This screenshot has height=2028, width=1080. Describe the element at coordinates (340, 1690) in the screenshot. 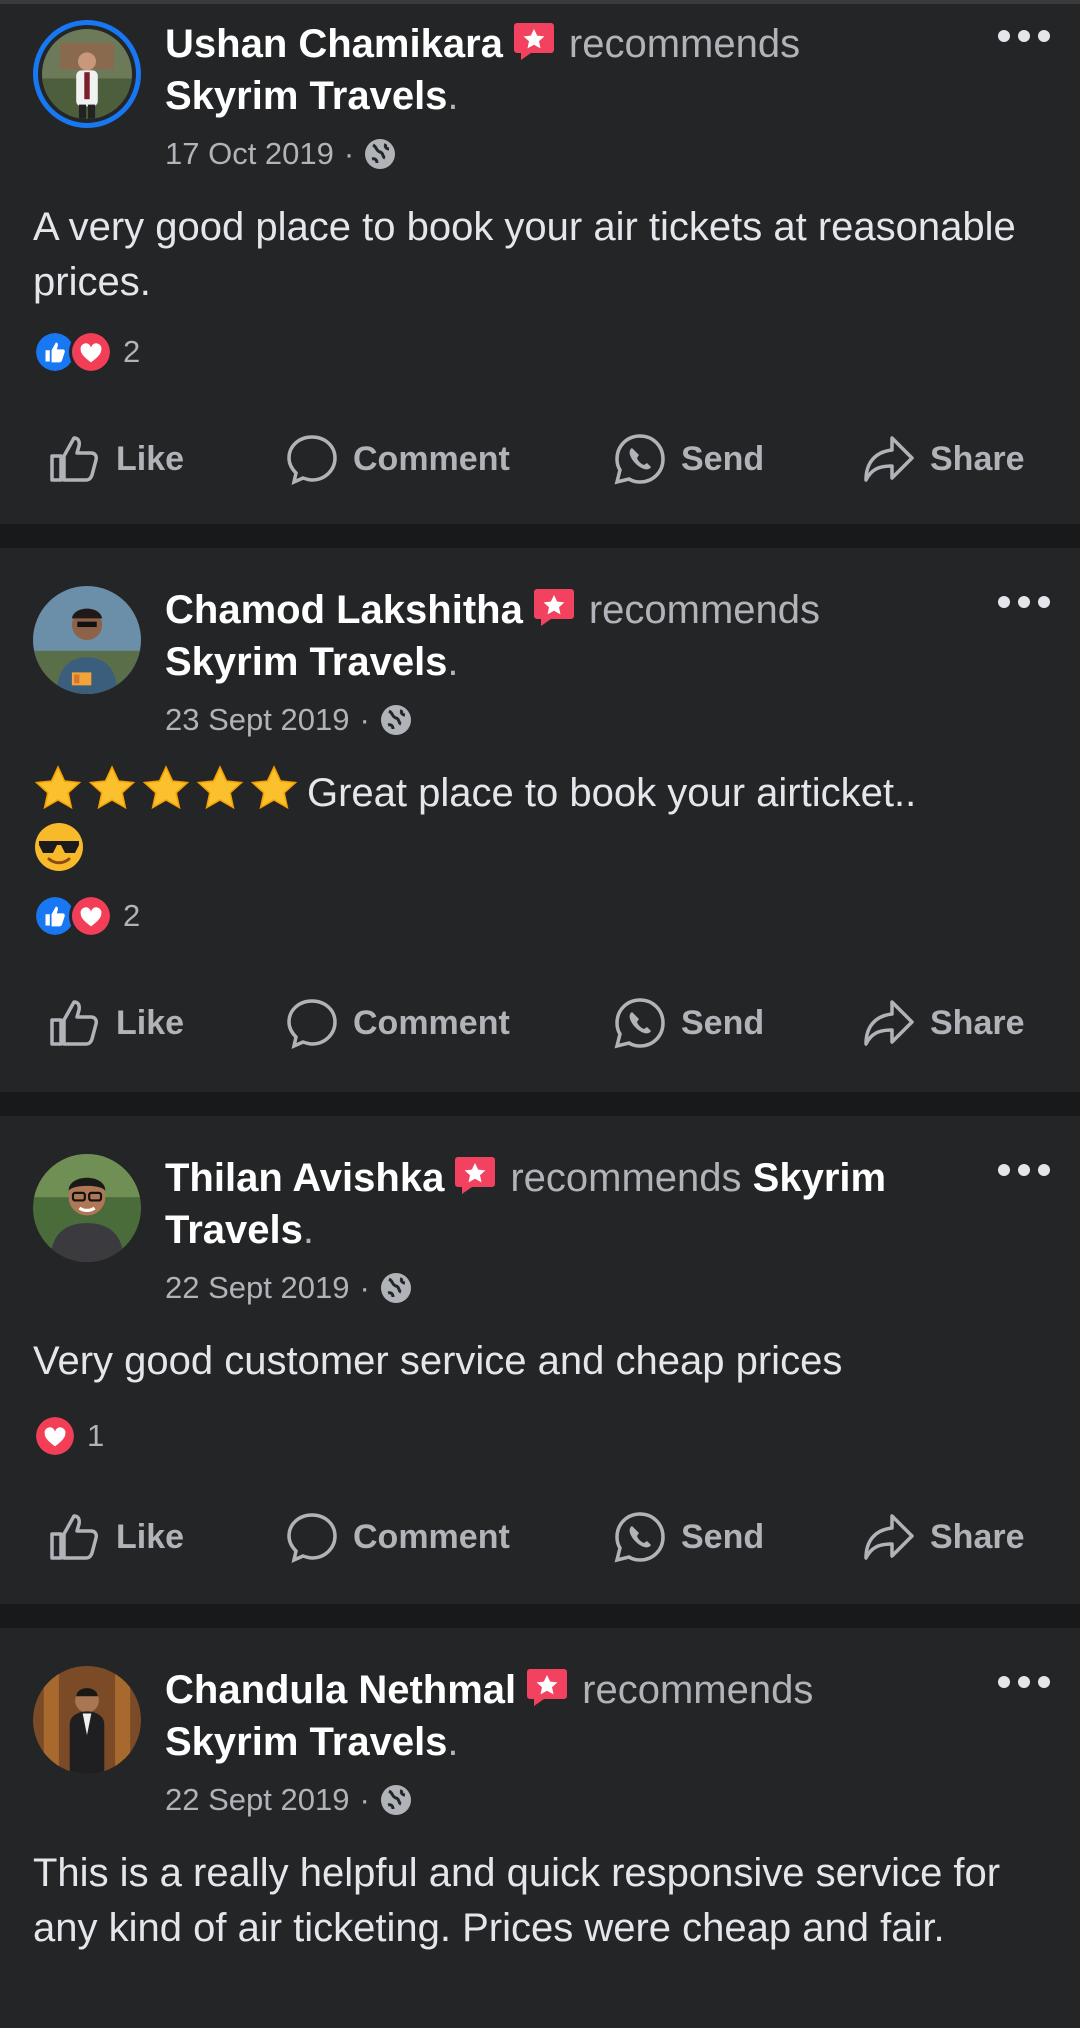

I see `author-name: Chandula Nethmal` at that location.